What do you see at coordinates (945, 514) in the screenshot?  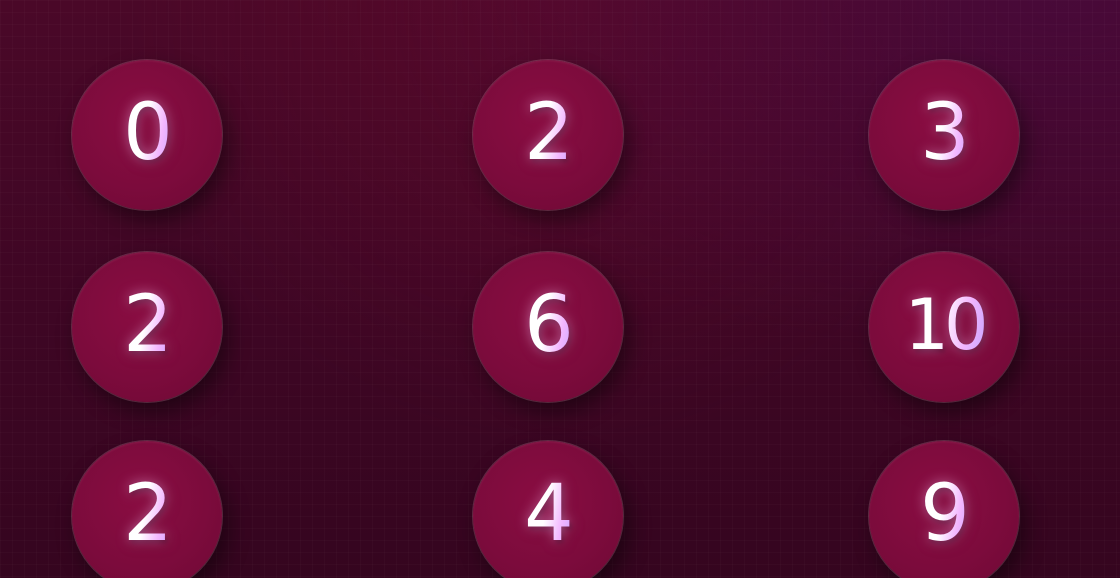 I see `tile-number: 9` at bounding box center [945, 514].